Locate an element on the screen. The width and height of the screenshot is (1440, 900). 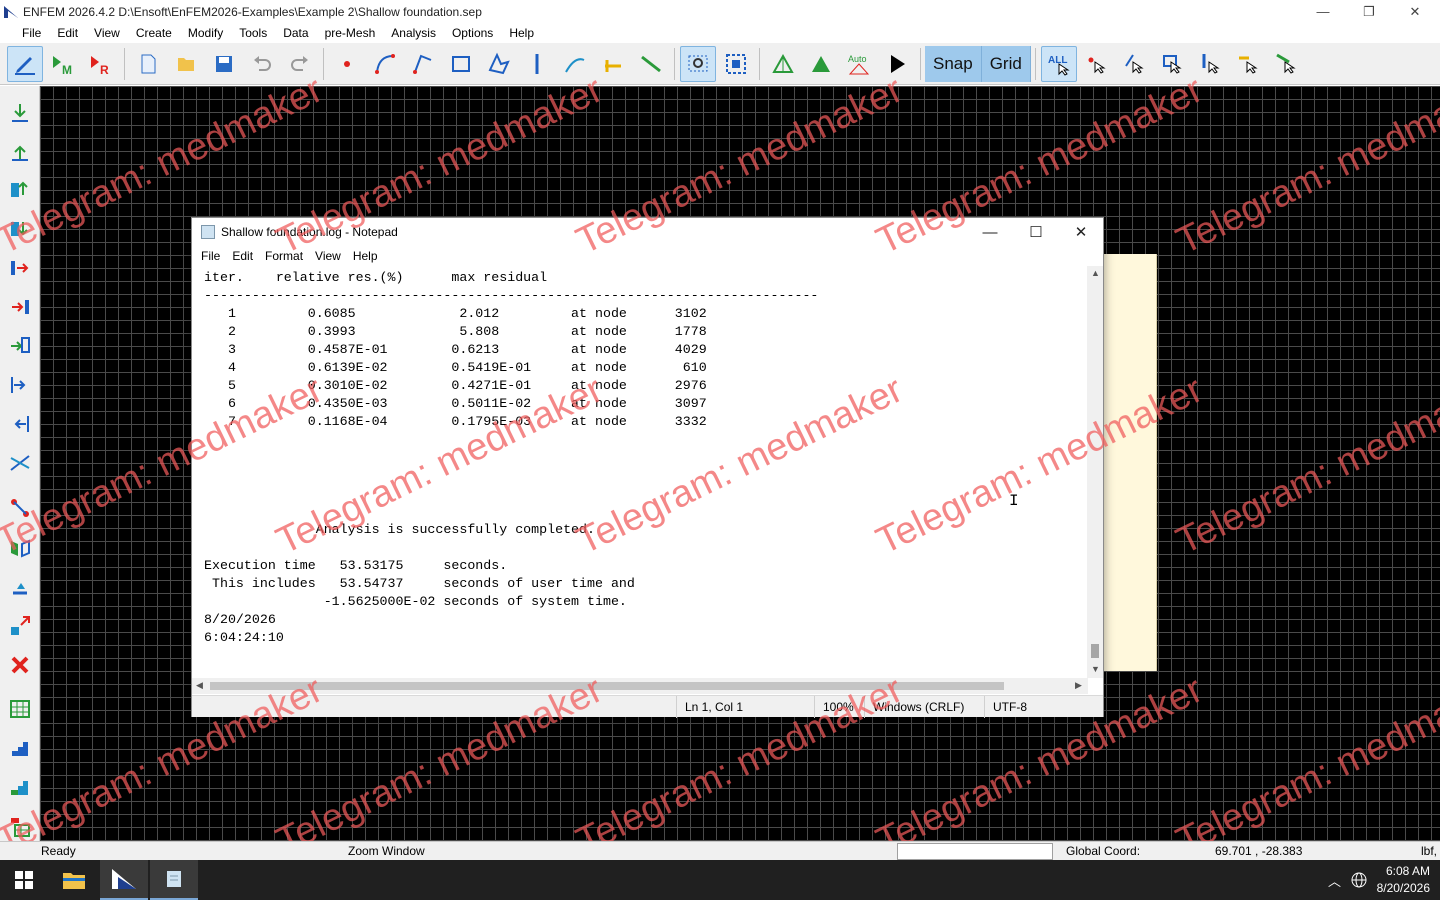
menu-create: Create is located at coordinates (154, 33).